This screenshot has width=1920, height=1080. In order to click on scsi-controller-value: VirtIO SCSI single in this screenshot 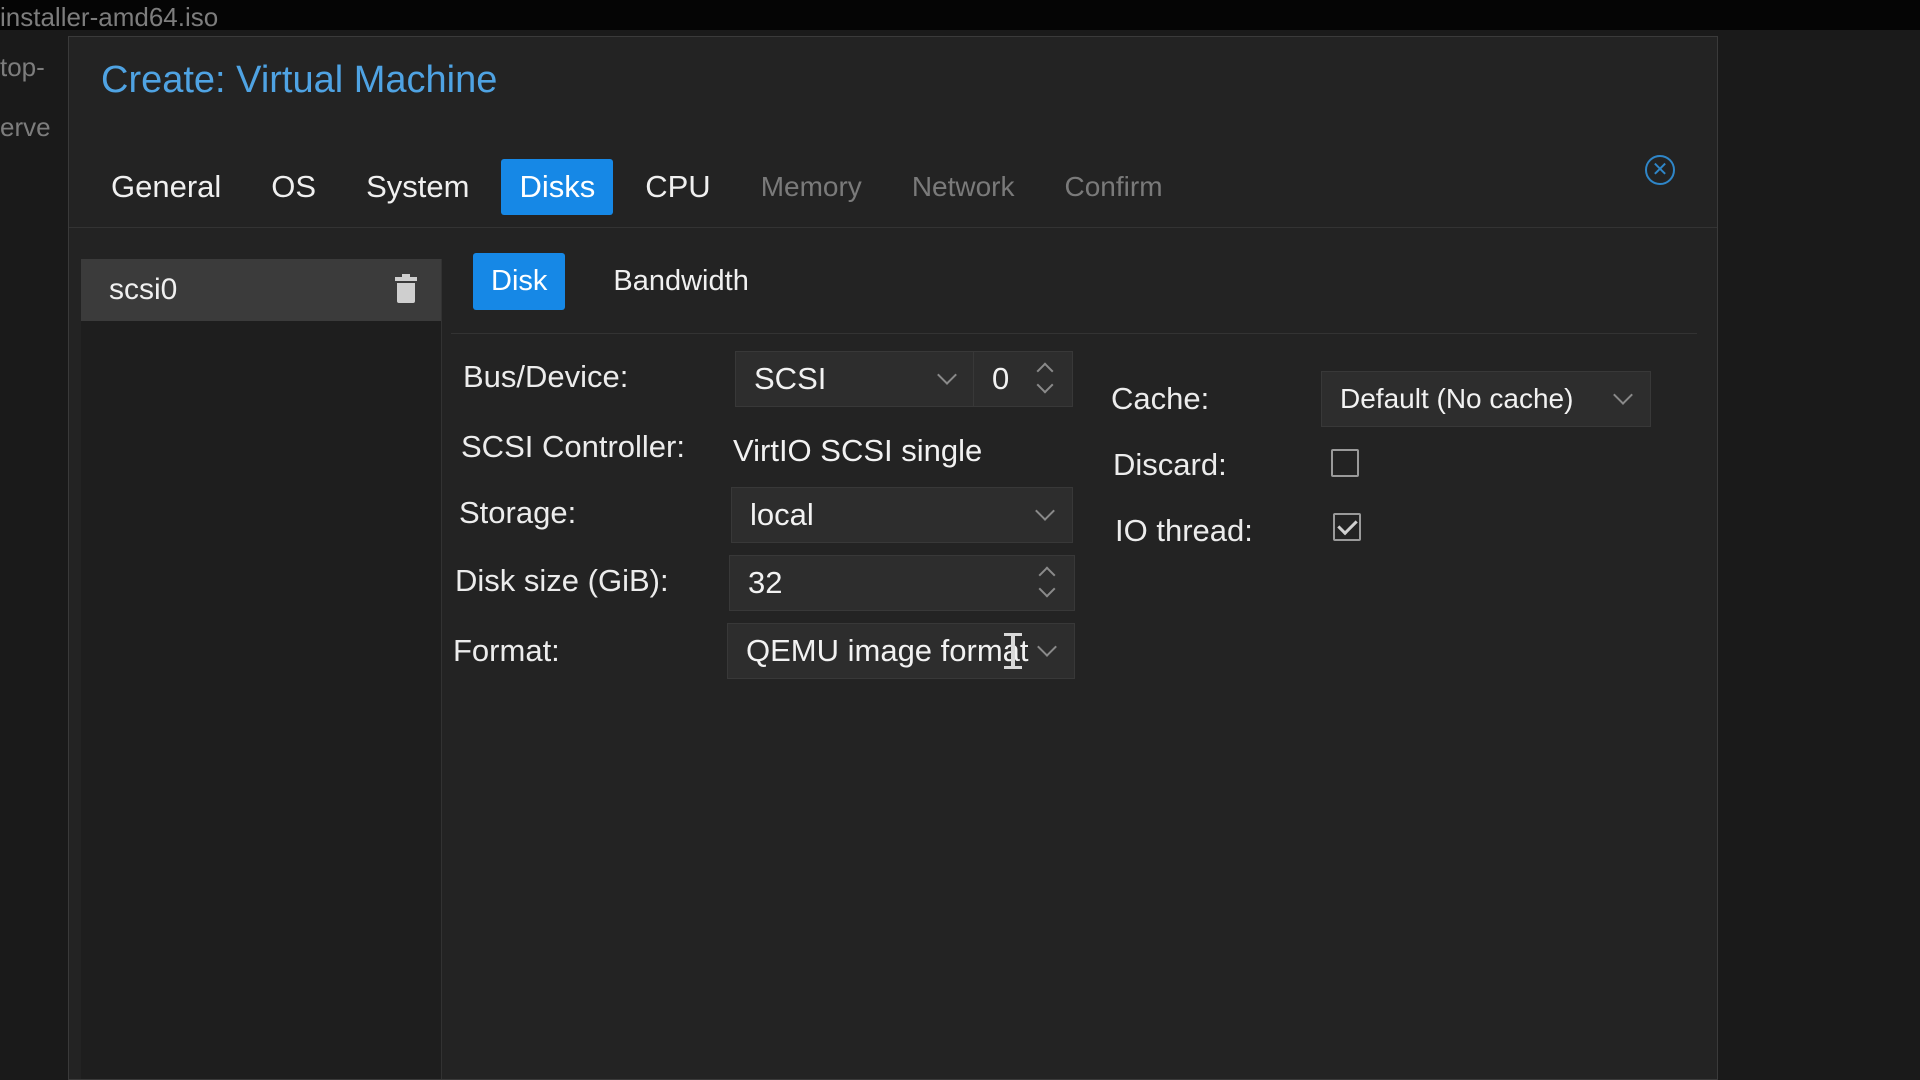, I will do `click(858, 450)`.